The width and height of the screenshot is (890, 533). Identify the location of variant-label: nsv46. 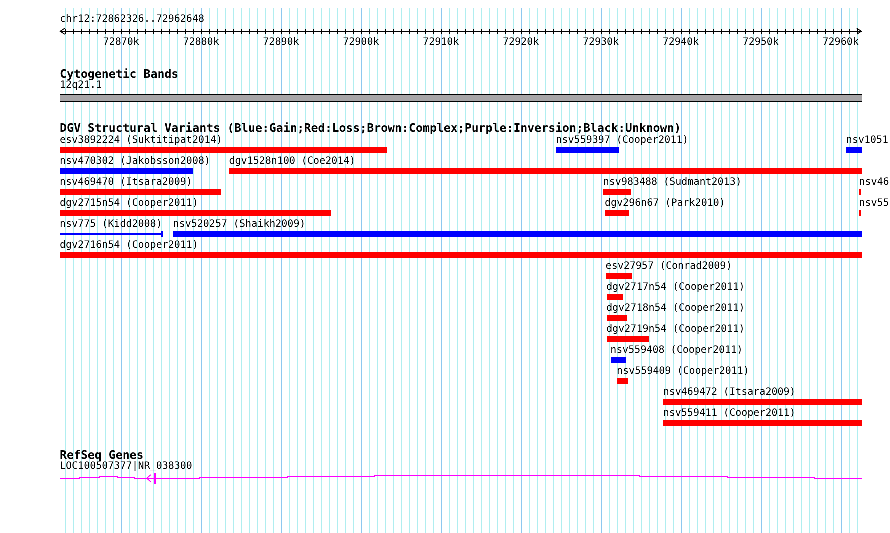
(874, 182).